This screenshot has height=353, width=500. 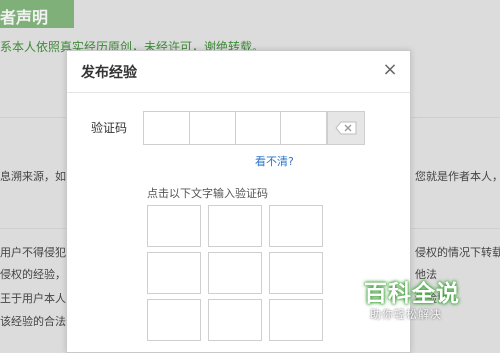 I want to click on background-paragraph-text: 用户不得侵犯, so click(x=33, y=252).